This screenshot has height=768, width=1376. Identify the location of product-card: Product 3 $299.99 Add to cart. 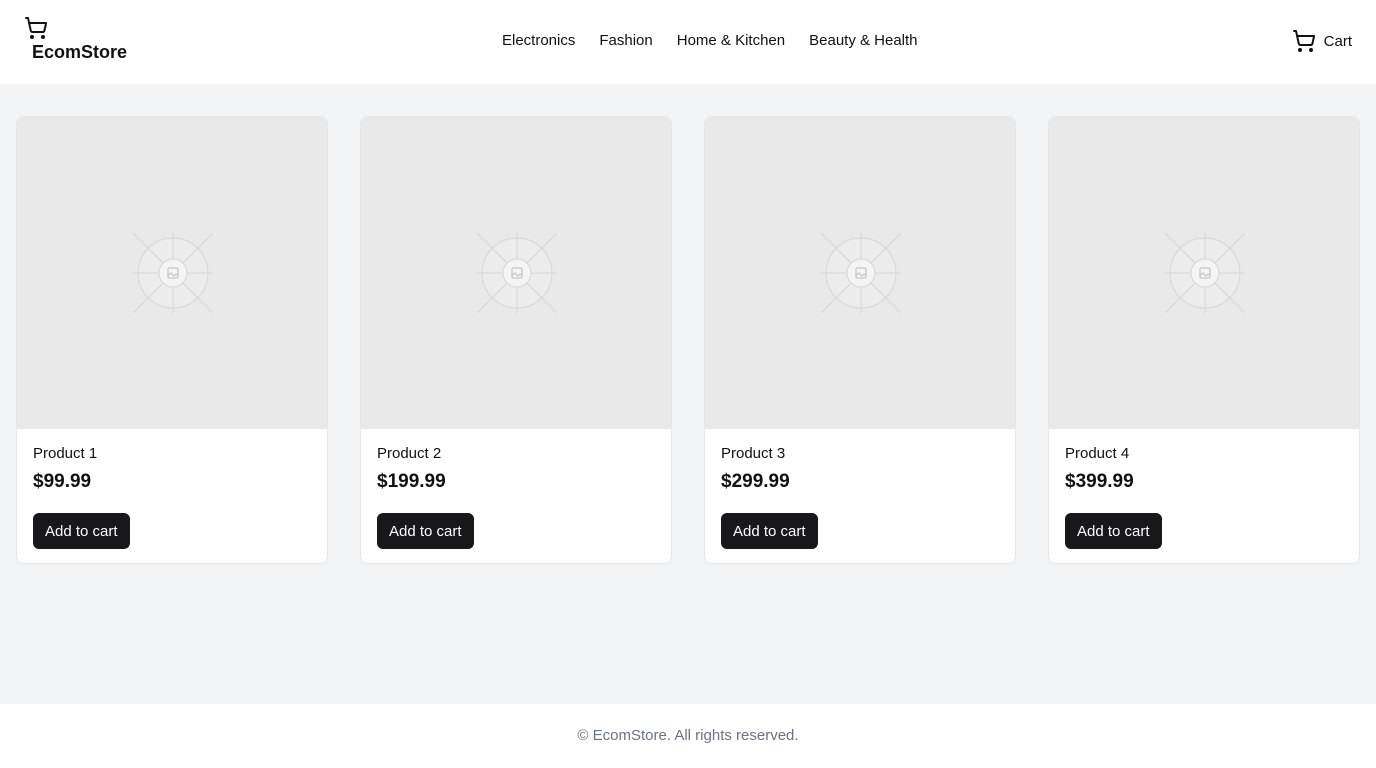
(860, 340).